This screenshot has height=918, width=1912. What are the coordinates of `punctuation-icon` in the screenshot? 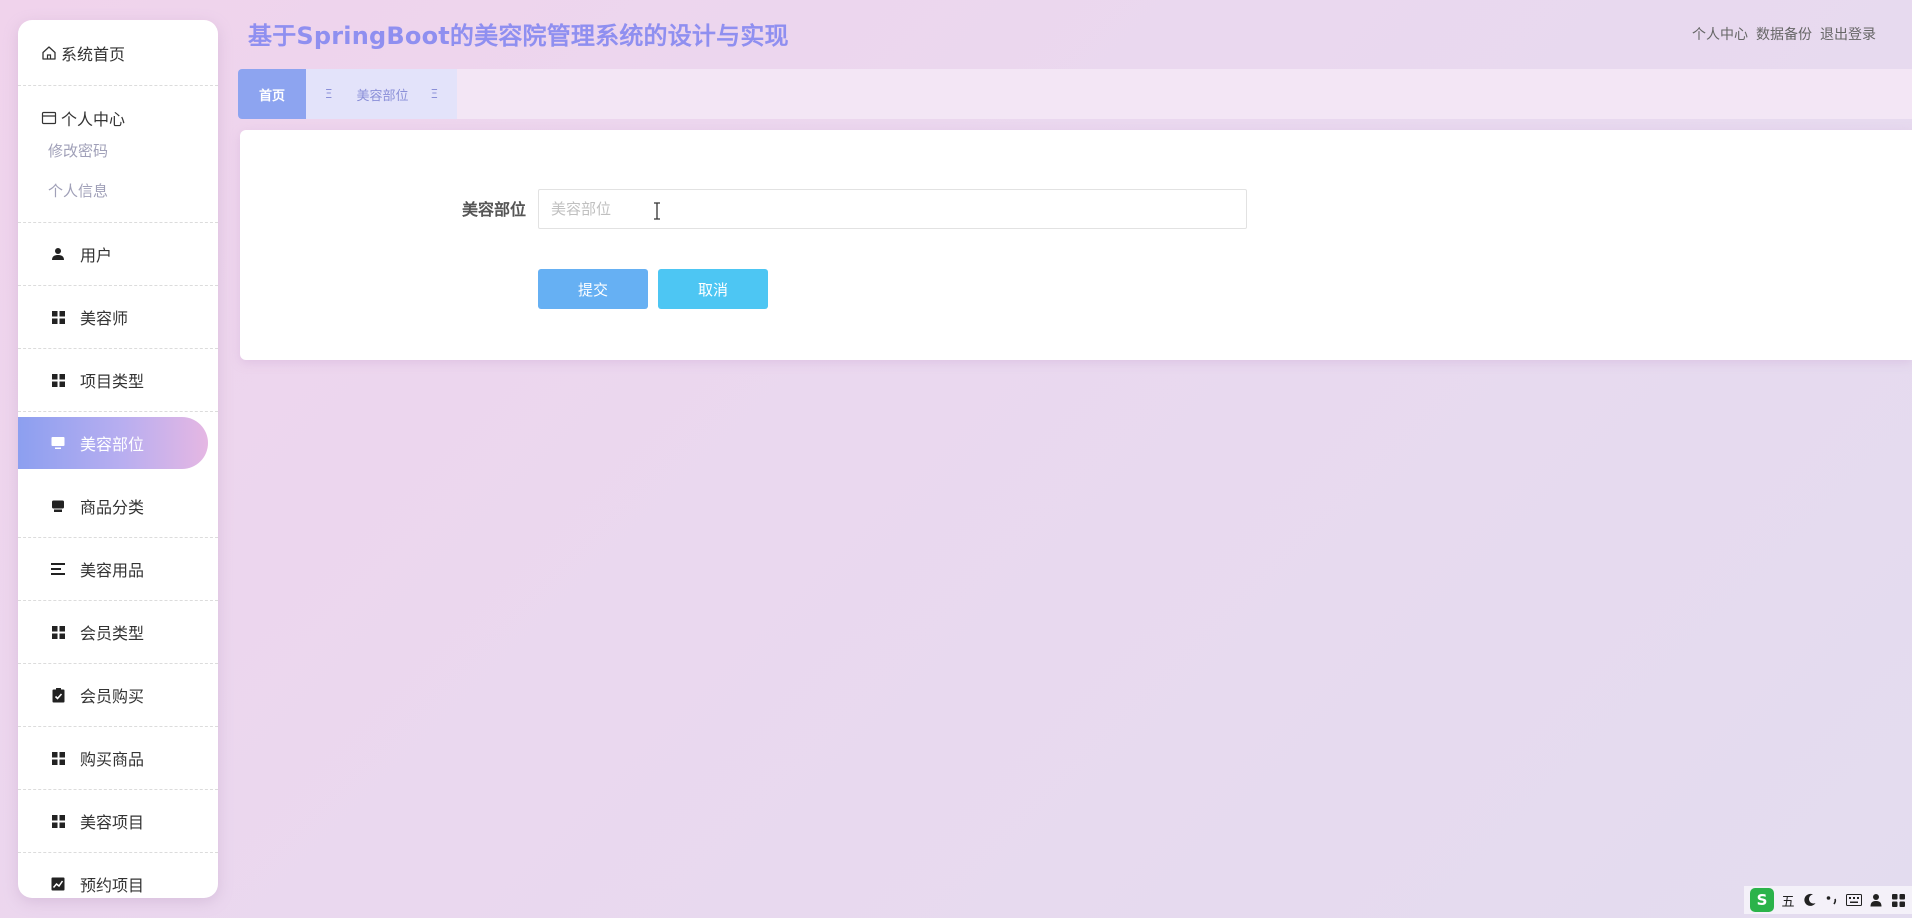 It's located at (1832, 900).